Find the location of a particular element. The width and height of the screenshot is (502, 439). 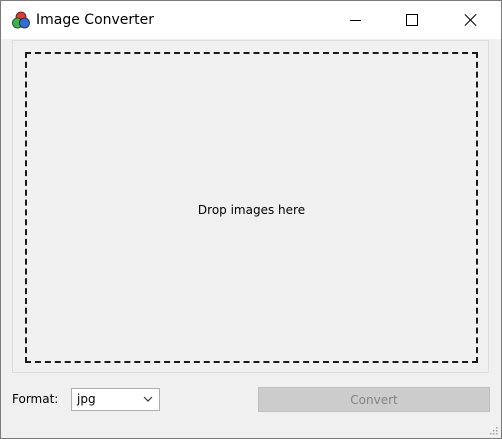

maximize-button is located at coordinates (412, 20).